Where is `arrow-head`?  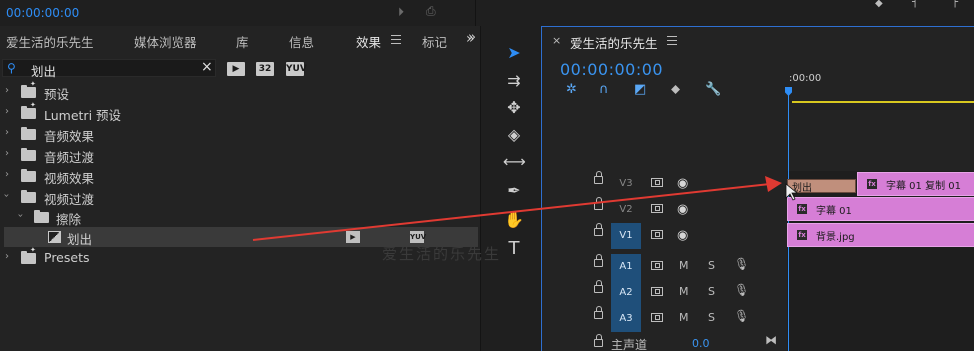
arrow-head is located at coordinates (773, 184).